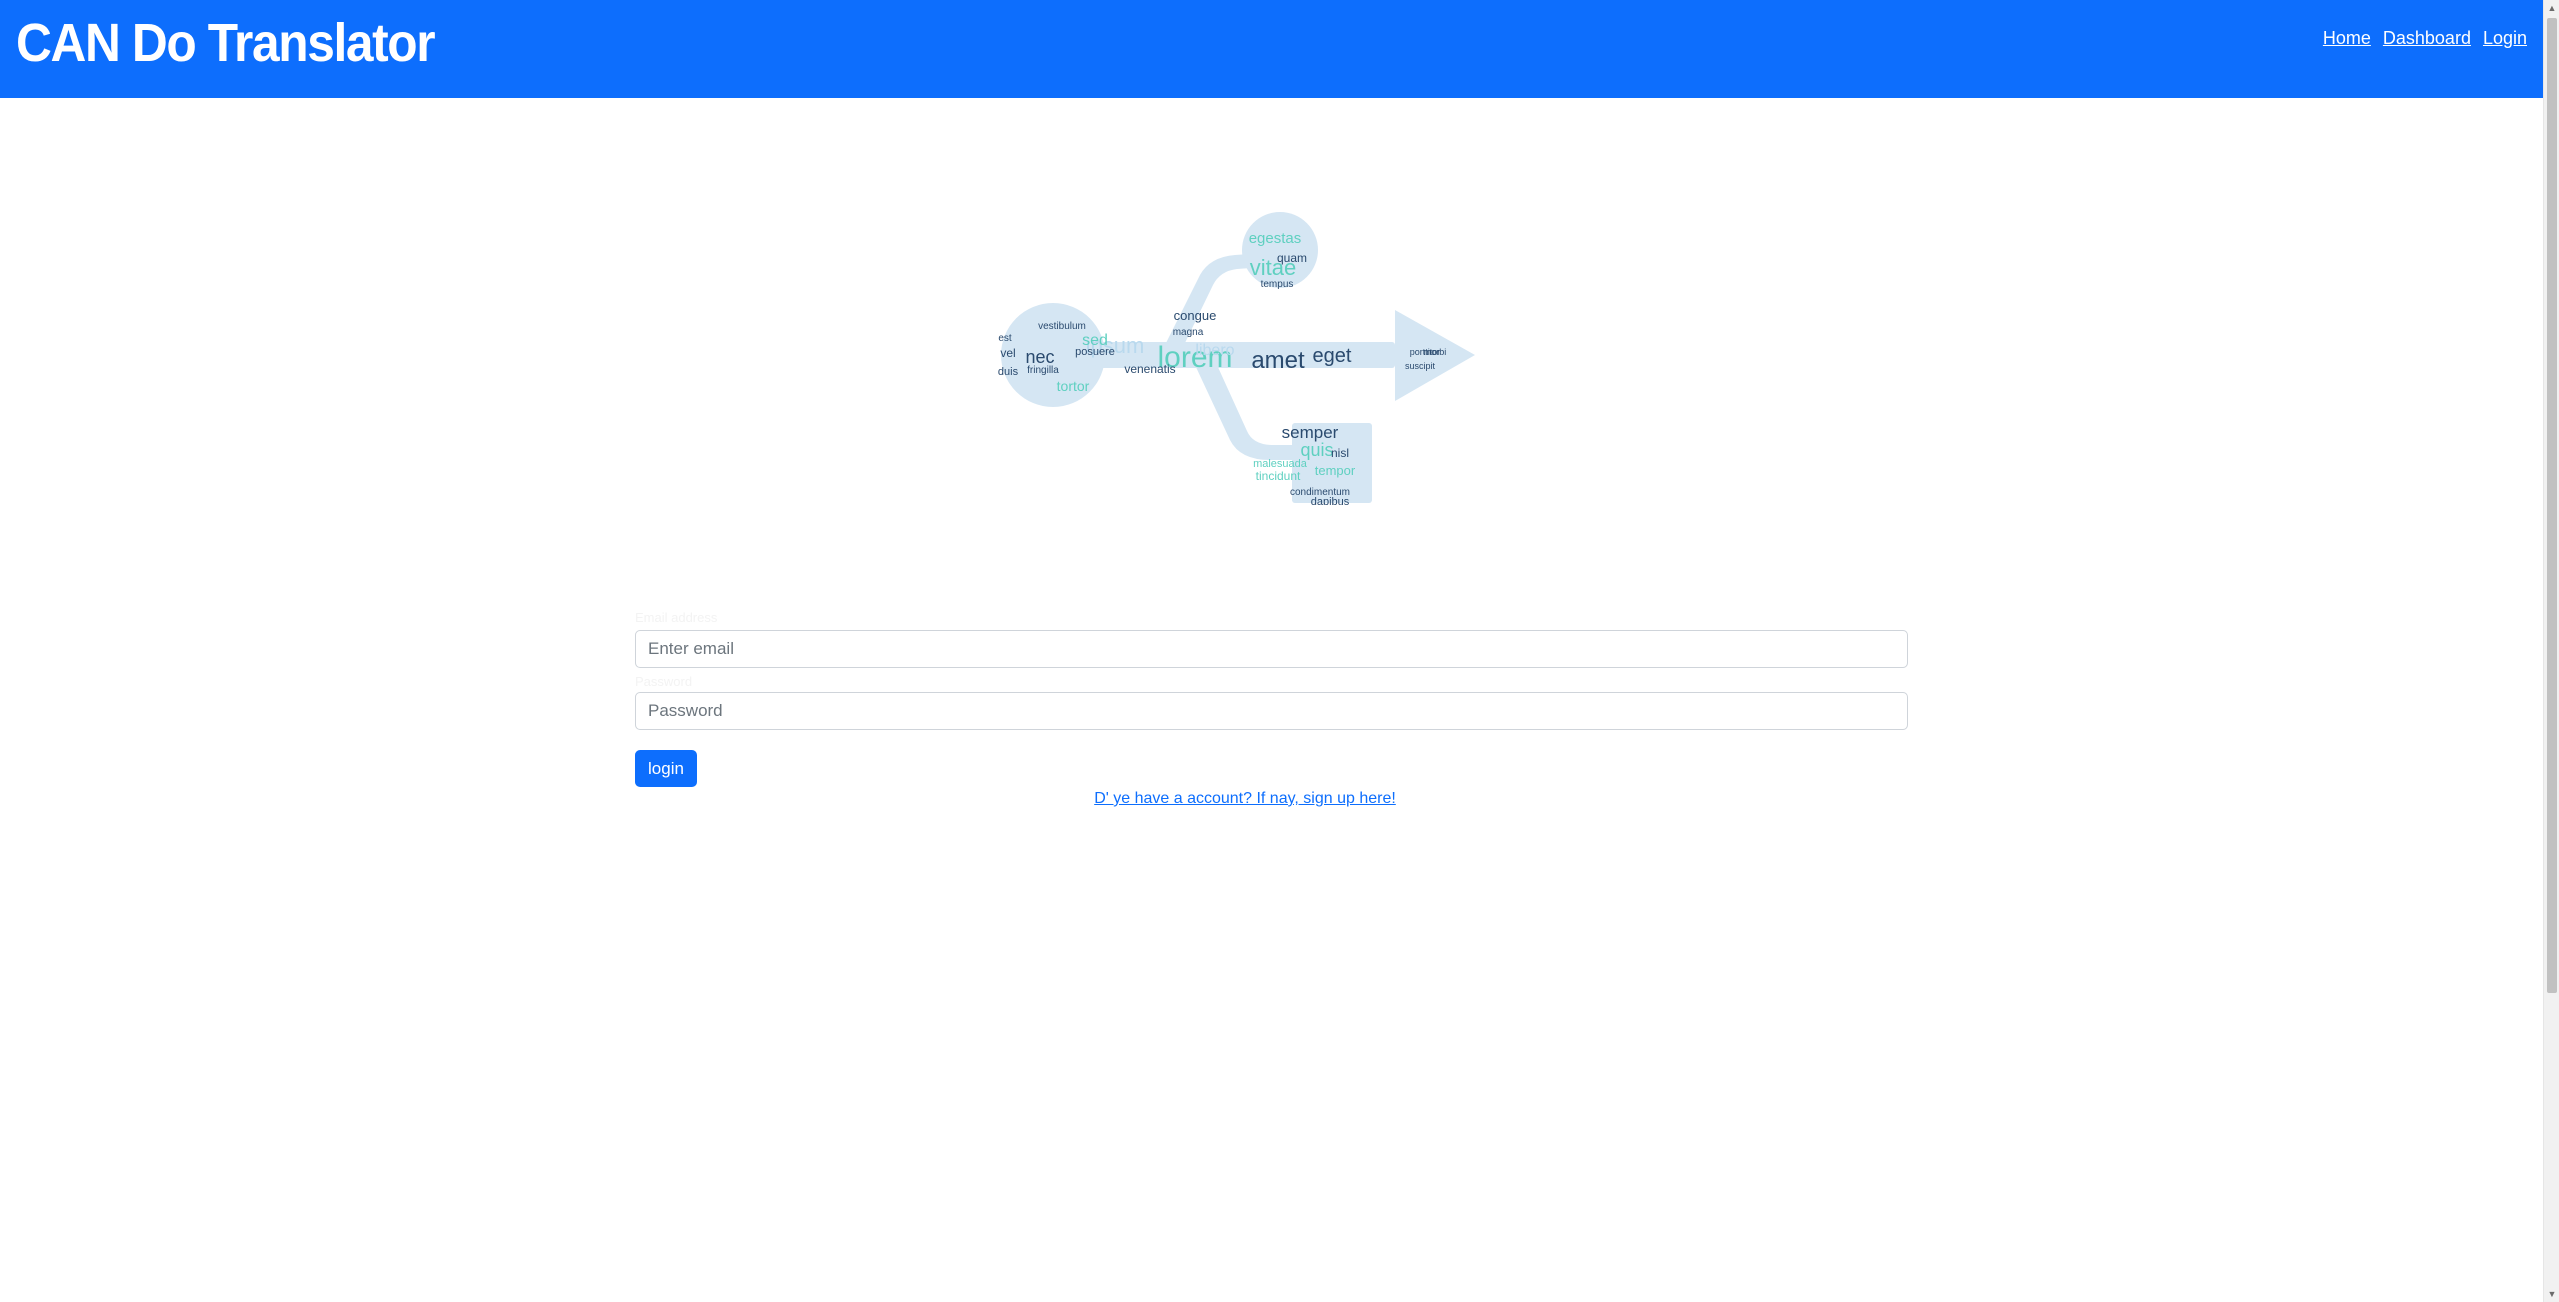  Describe the element at coordinates (1188, 332) in the screenshot. I see `cloud-word: magna` at that location.